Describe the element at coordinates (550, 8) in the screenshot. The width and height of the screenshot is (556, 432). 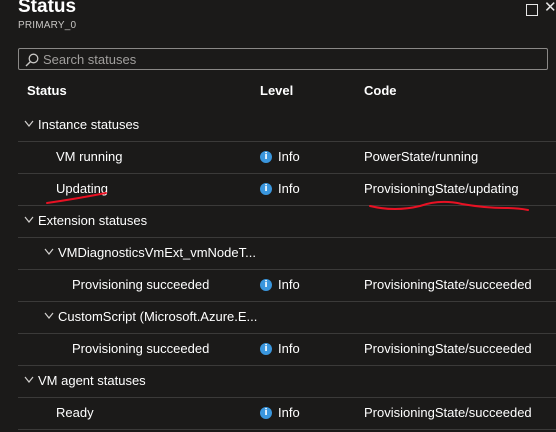
I see `close-icon: ✕` at that location.